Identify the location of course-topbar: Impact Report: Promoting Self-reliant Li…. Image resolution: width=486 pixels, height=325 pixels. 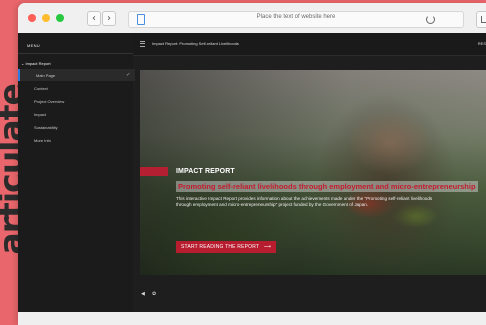
(309, 44).